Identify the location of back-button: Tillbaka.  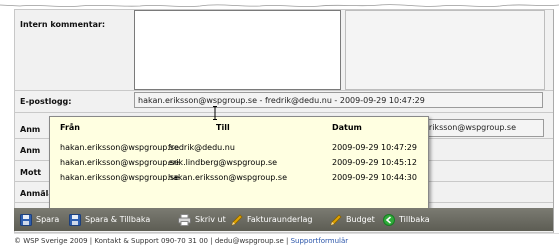
(406, 219).